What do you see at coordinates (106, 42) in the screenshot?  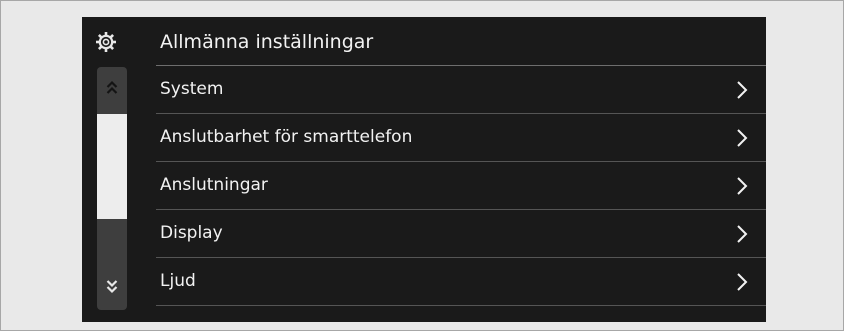 I see `gear-icon` at bounding box center [106, 42].